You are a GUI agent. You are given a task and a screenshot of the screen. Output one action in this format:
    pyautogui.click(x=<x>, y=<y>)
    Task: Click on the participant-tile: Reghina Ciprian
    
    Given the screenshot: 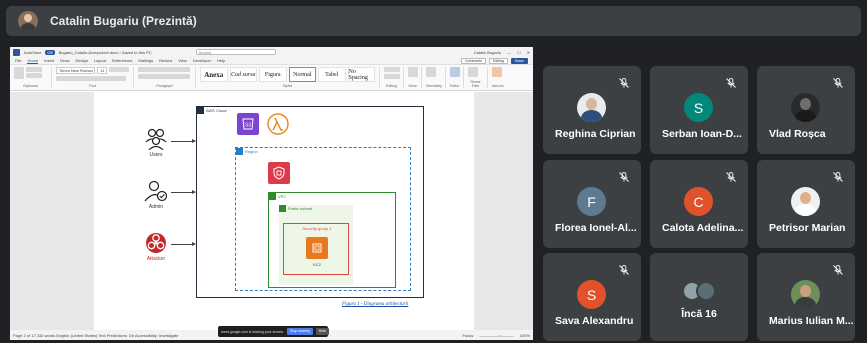 What is the action you would take?
    pyautogui.click(x=592, y=110)
    